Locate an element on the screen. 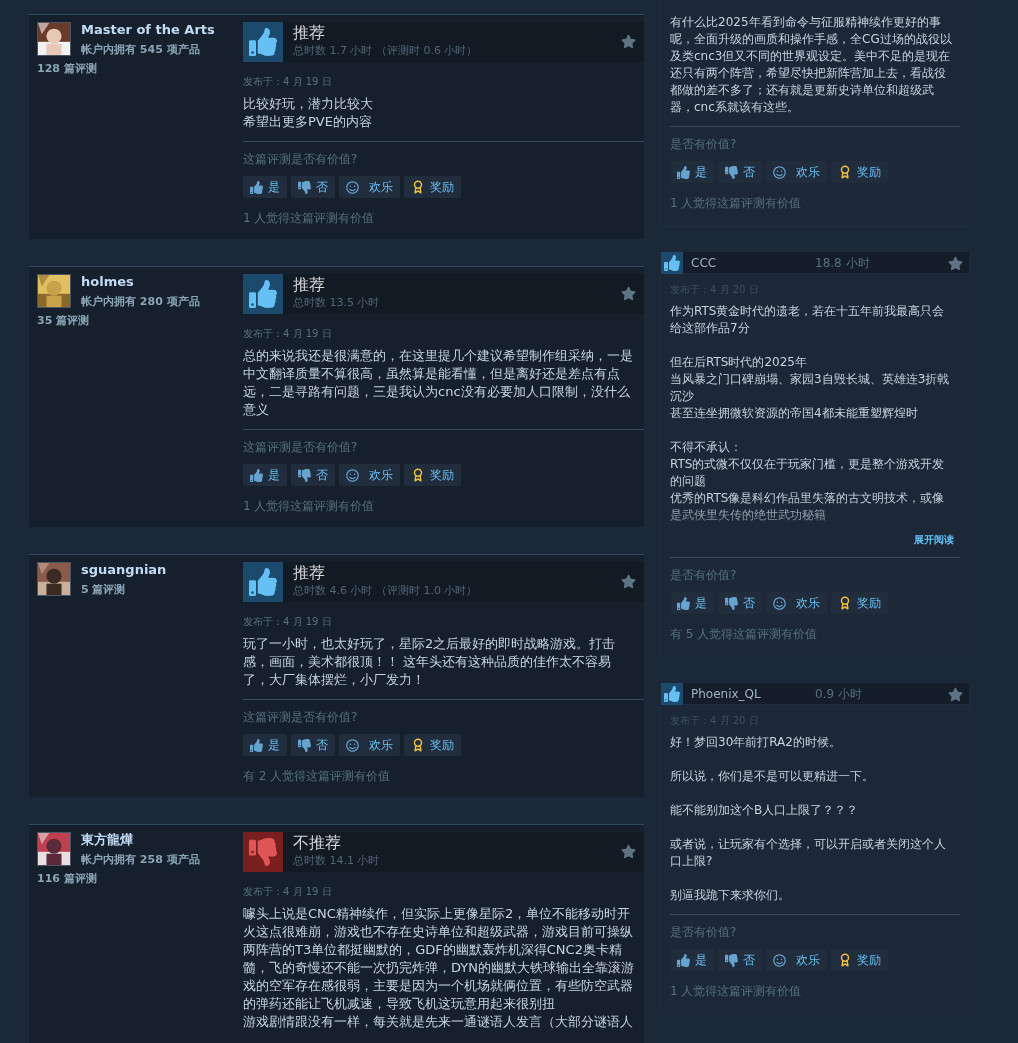 The image size is (1018, 1043). review-text: 比较好玩，潜力比较大 is located at coordinates (308, 104).